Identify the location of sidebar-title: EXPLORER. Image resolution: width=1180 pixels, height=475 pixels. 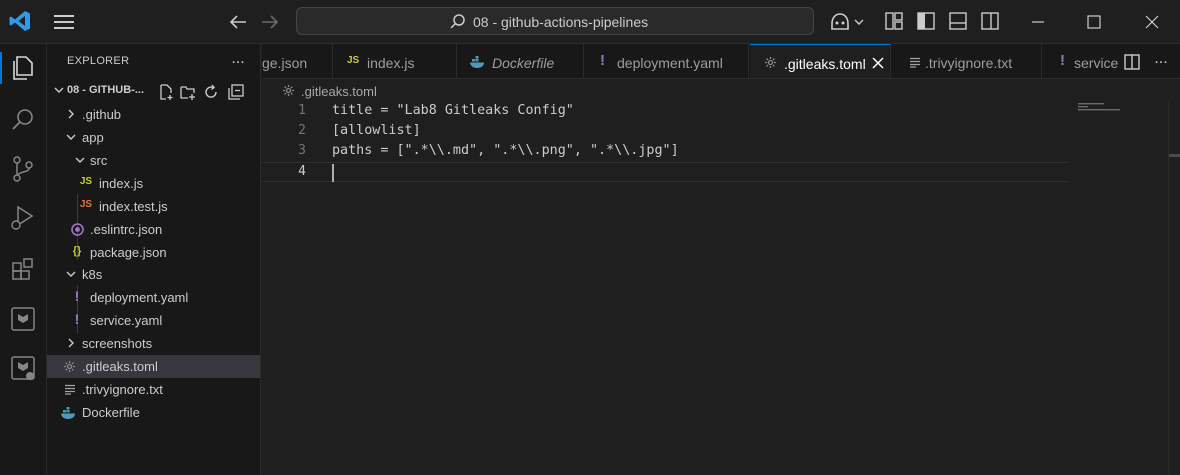
(98, 61).